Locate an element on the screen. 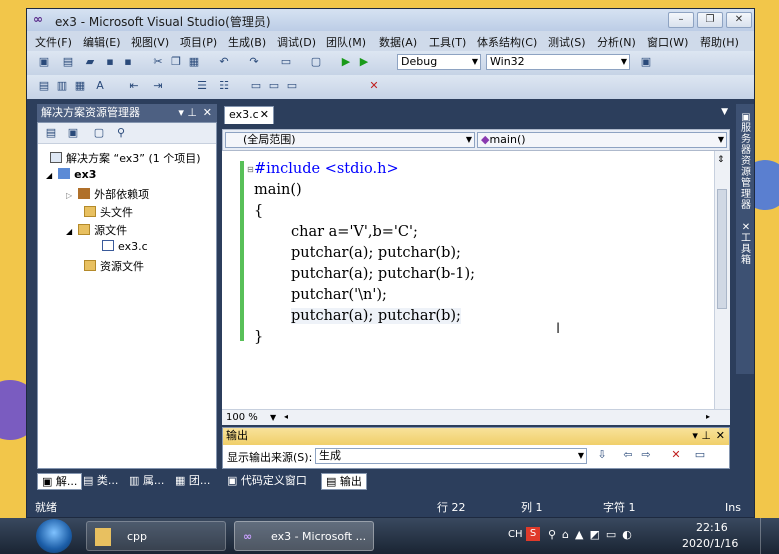 This screenshot has height=554, width=779. output-source-select: 生成 ▼ is located at coordinates (451, 456).